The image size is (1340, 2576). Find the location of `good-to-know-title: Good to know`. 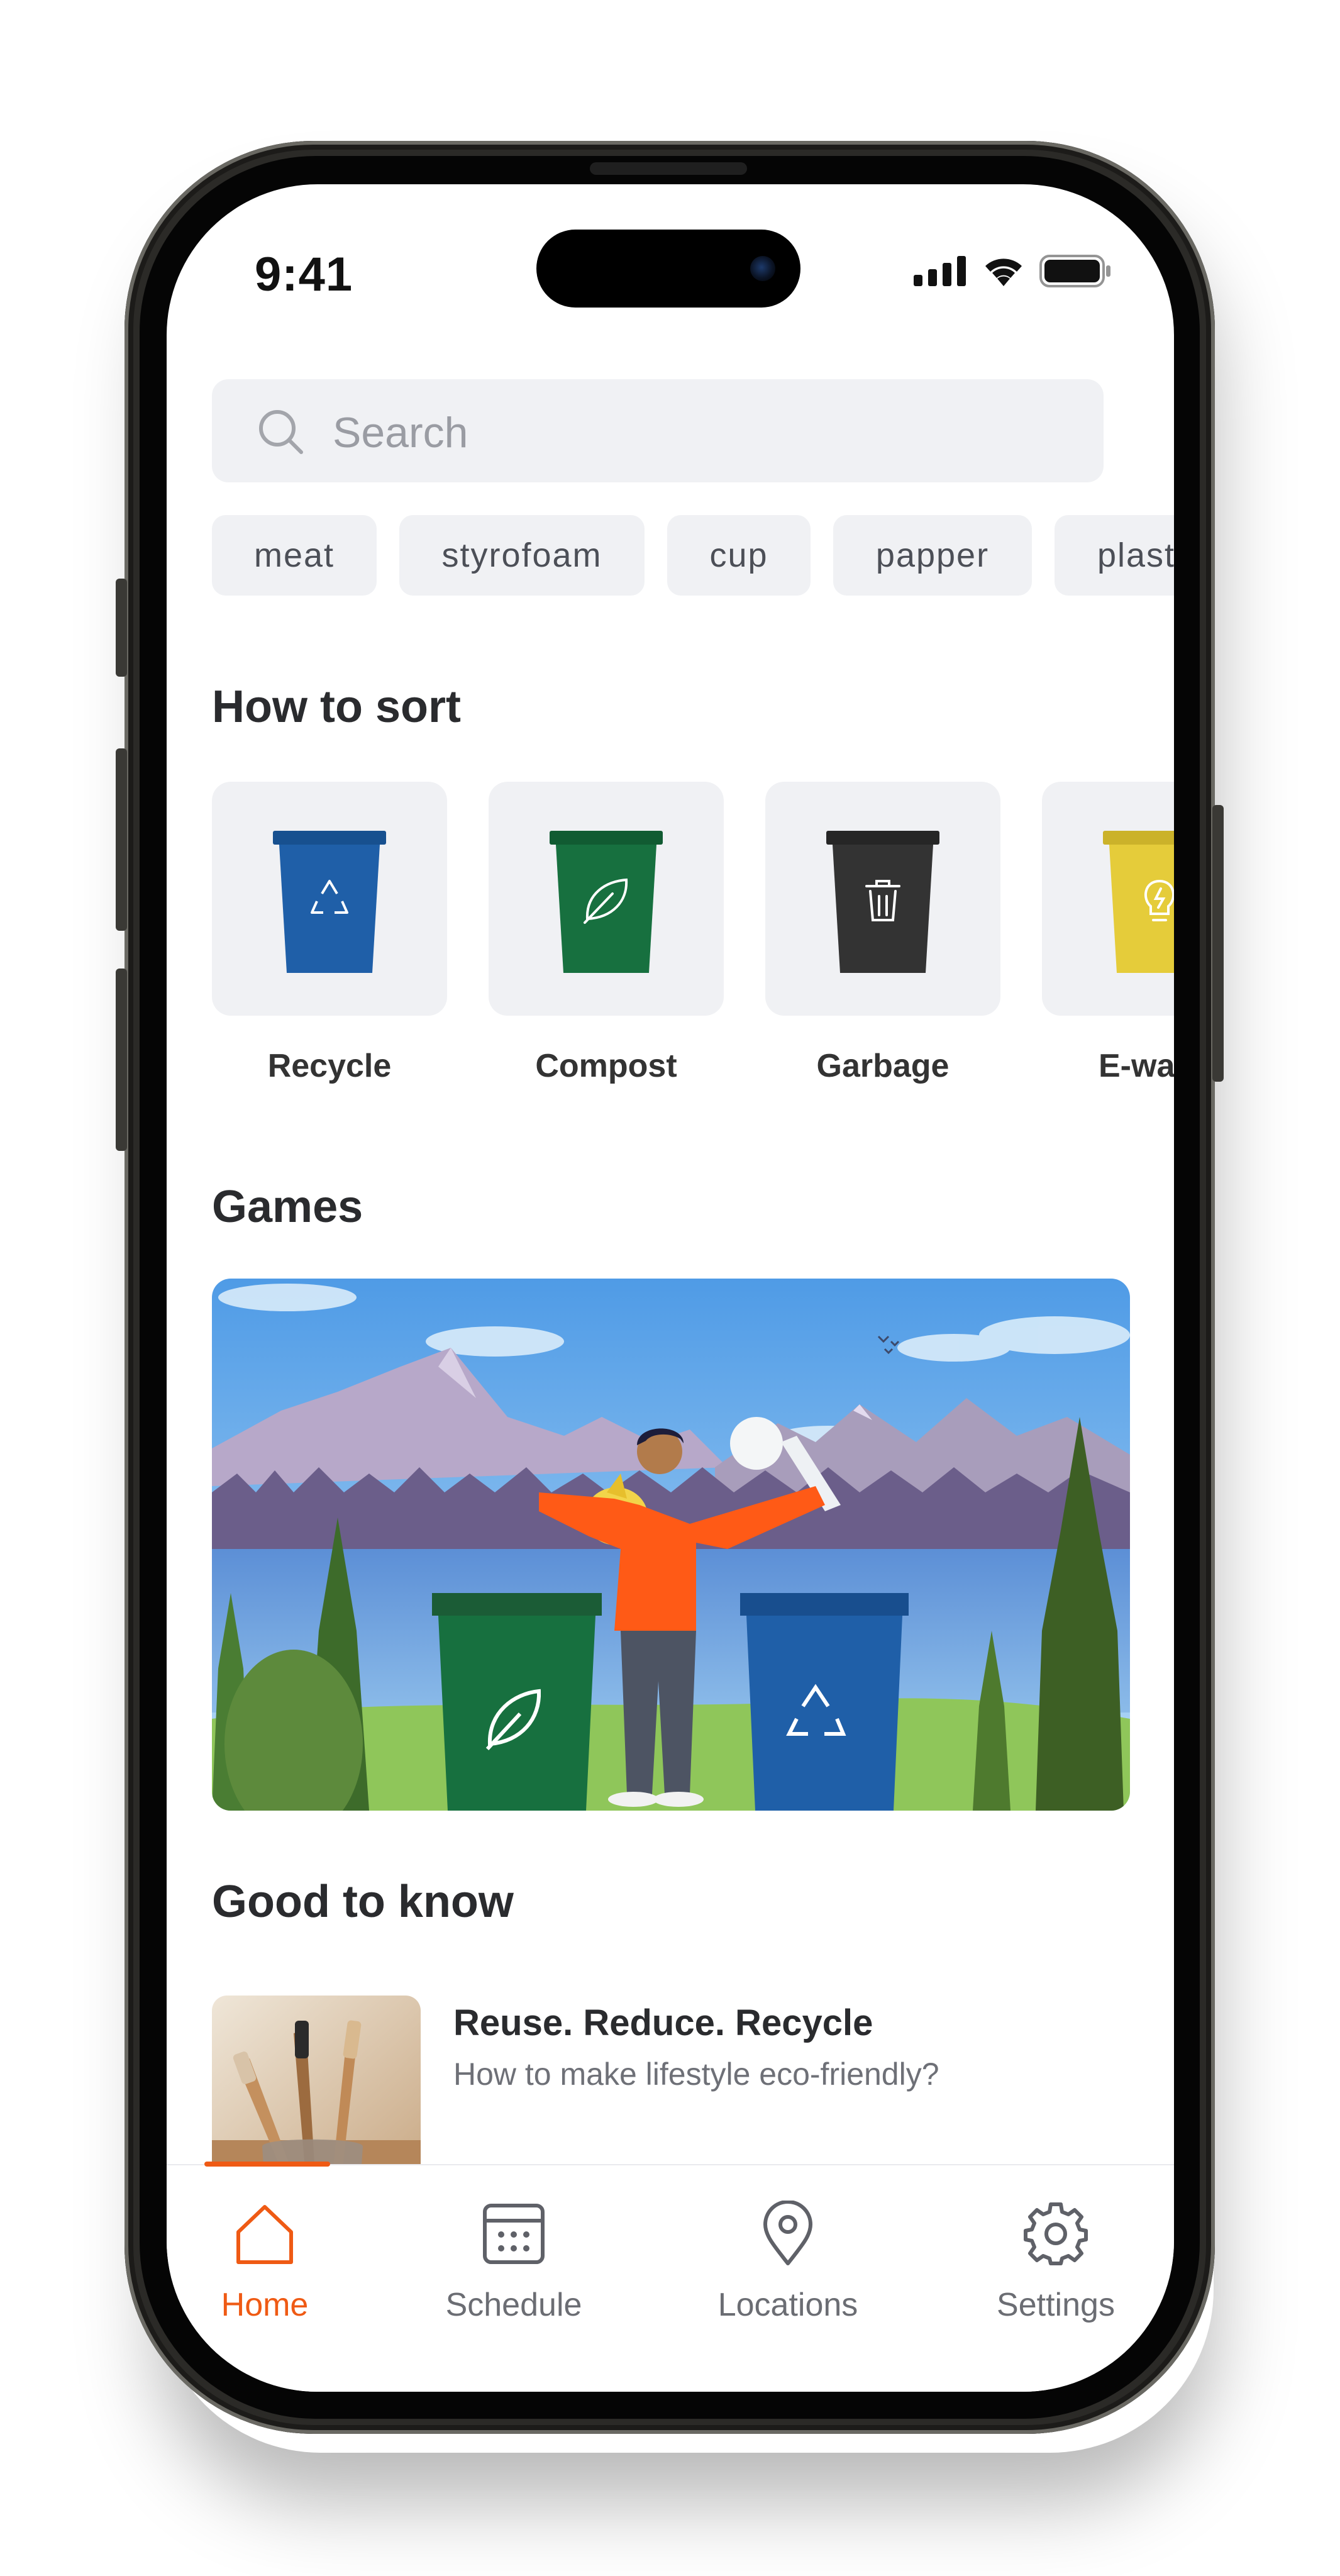

good-to-know-title: Good to know is located at coordinates (363, 1902).